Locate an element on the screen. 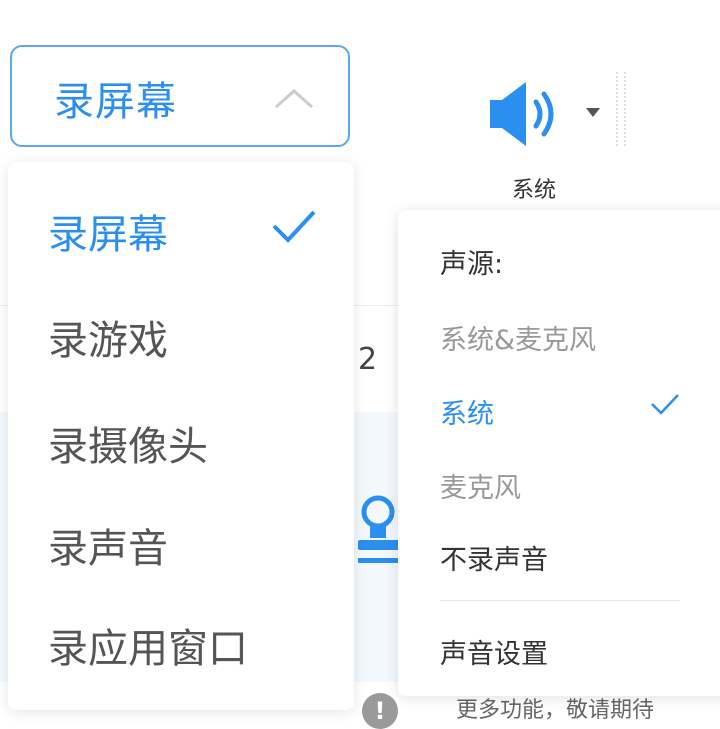 This screenshot has height=729, width=720. chevron-up-icon is located at coordinates (294, 98).